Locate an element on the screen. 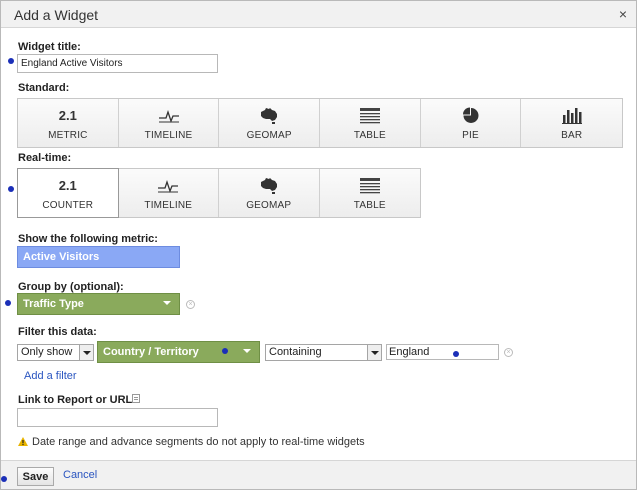 Image resolution: width=637 pixels, height=490 pixels. dialog-titlebar: Add a Widget × is located at coordinates (318, 14).